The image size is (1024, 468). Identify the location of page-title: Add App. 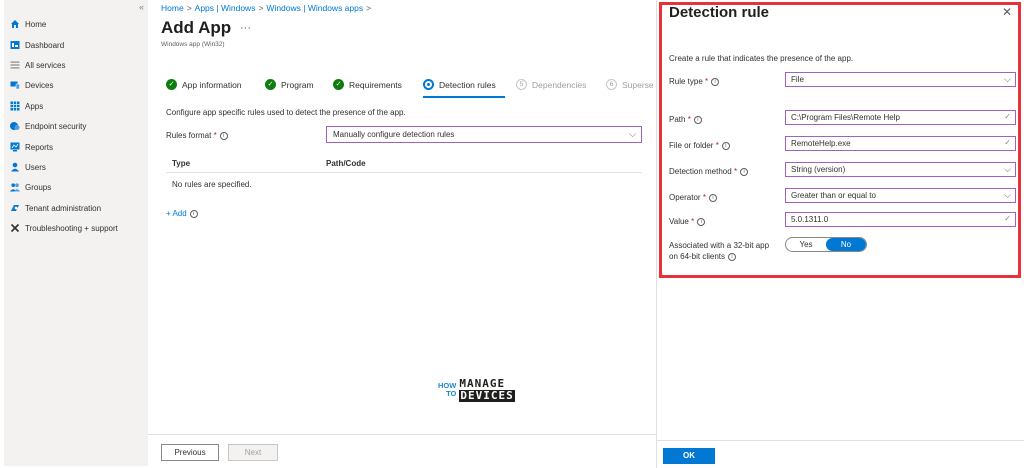
(196, 27).